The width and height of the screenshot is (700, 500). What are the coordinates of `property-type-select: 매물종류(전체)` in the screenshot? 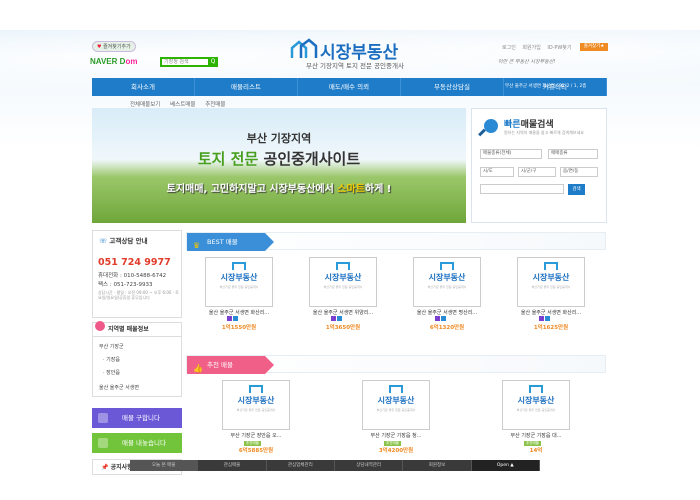 It's located at (511, 154).